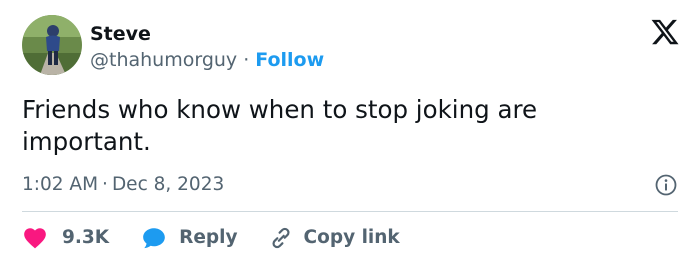 Image resolution: width=700 pixels, height=264 pixels. What do you see at coordinates (168, 184) in the screenshot?
I see `tweet-date: Dec 8, 2023` at bounding box center [168, 184].